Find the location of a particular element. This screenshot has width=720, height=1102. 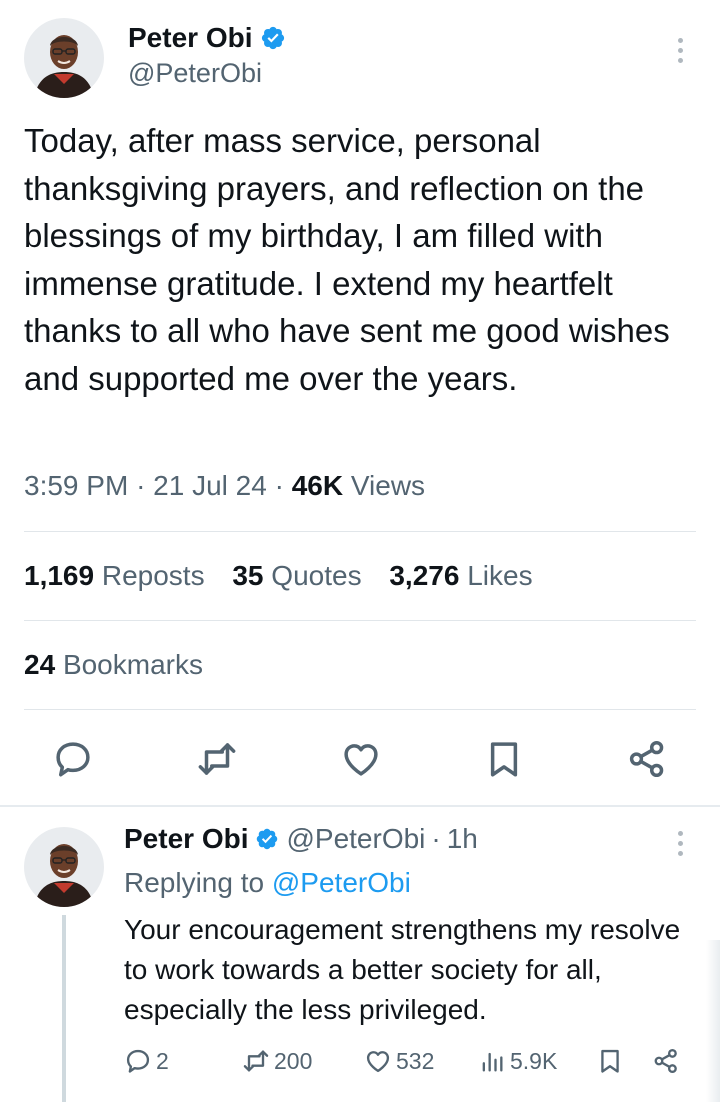

replying-prefix: Replying to is located at coordinates (194, 882).